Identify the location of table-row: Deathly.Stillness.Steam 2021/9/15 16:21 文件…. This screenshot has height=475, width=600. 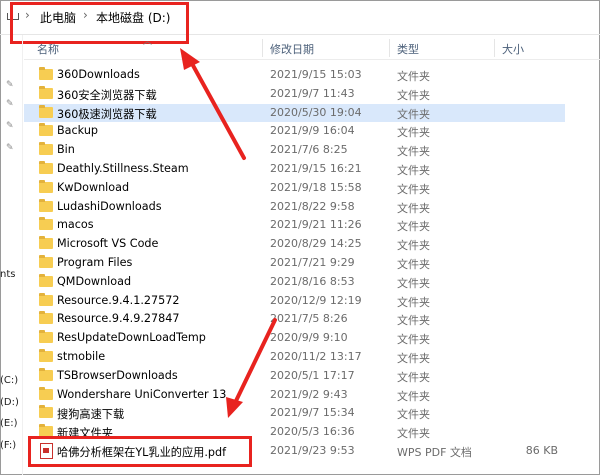
(294, 169).